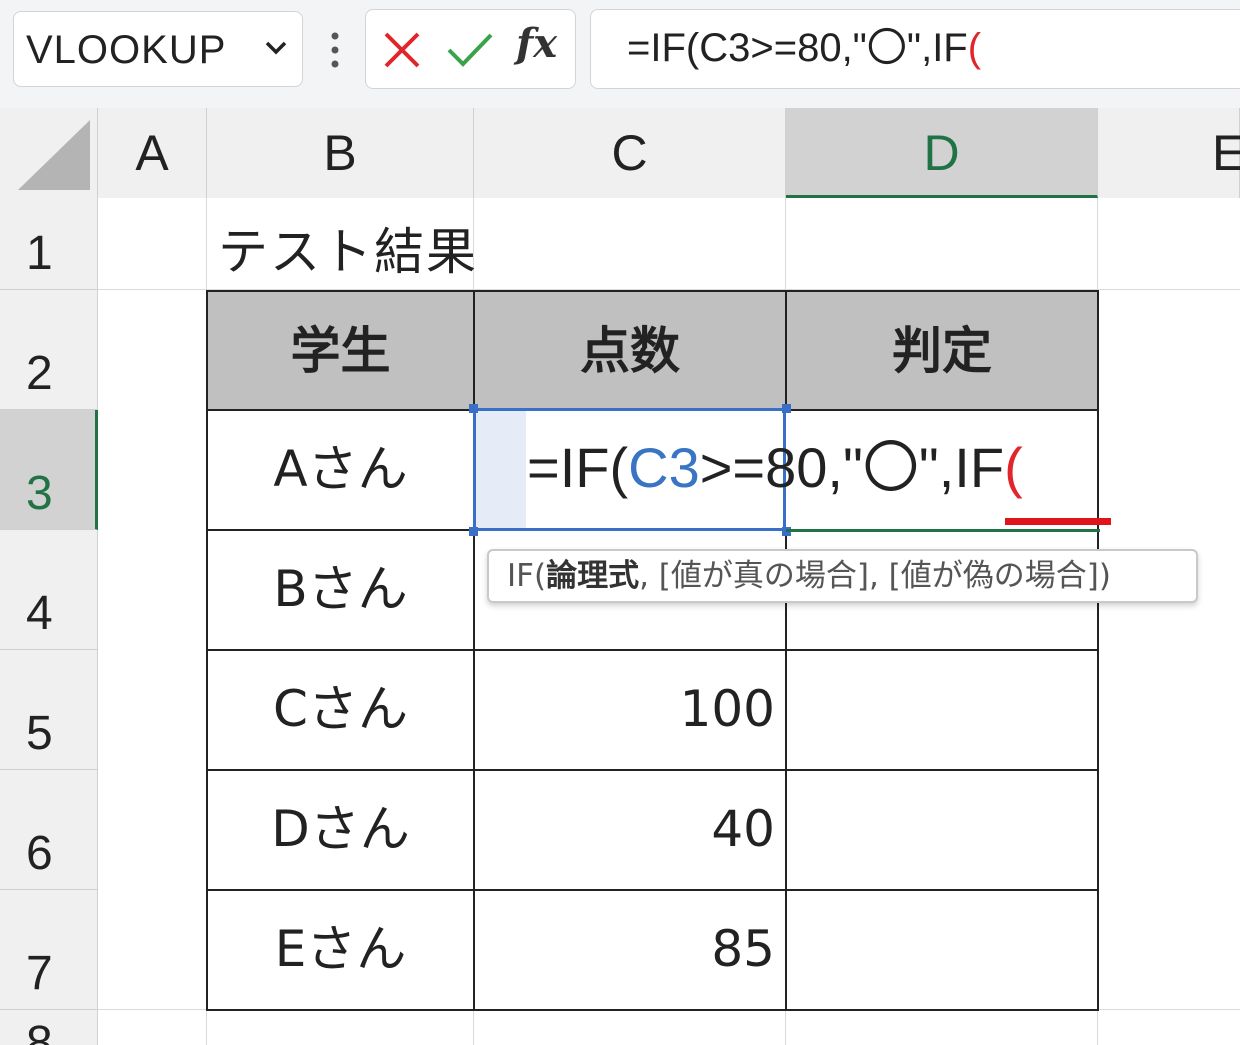 Image resolution: width=1240 pixels, height=1045 pixels. I want to click on row-header-1: 1, so click(49, 244).